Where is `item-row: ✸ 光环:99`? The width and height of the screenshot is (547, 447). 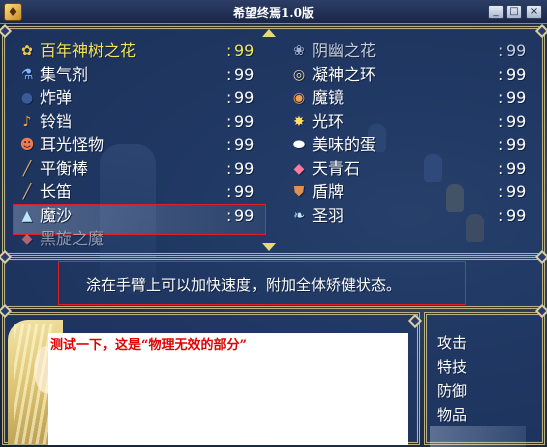
item-row: ✸ 光环:99 is located at coordinates (415, 122).